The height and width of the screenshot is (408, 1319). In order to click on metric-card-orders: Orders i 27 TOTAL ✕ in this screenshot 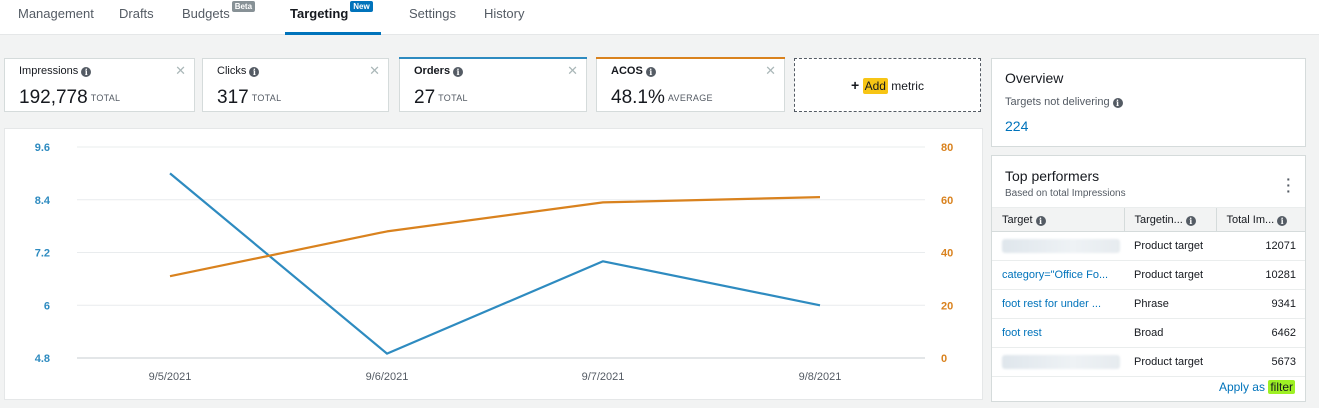, I will do `click(493, 84)`.